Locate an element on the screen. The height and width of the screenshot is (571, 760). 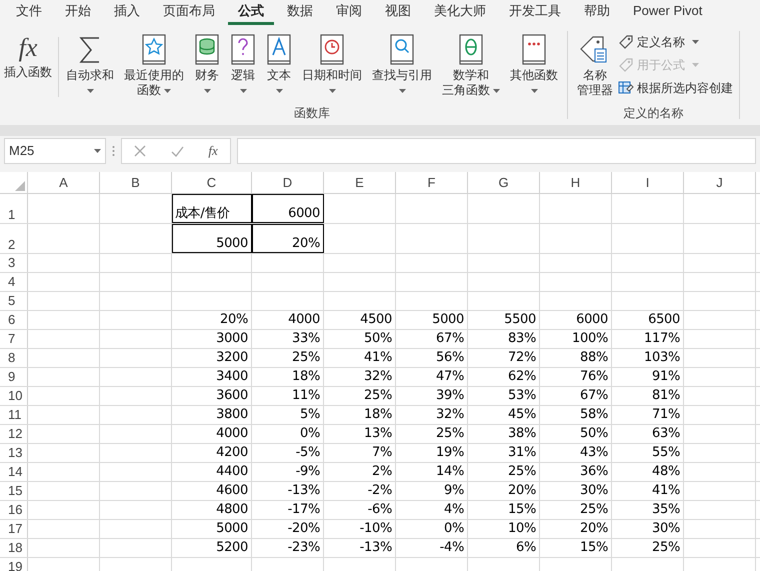
table-cell: 6500 is located at coordinates (648, 320).